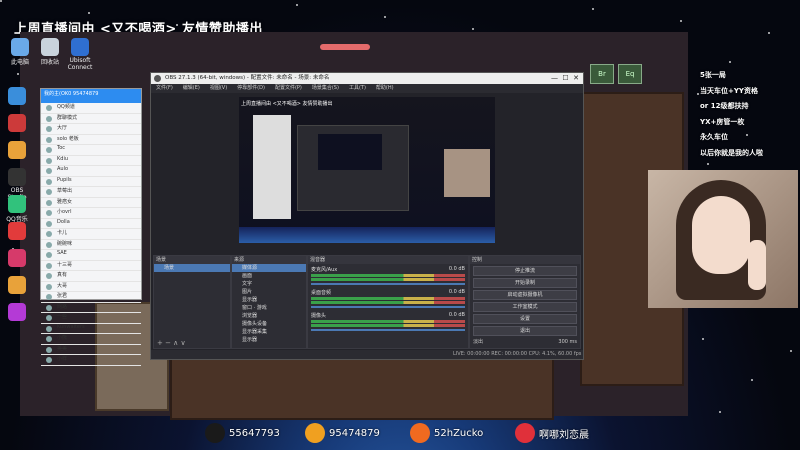 Image resolution: width=800 pixels, height=450 pixels. I want to click on list-item: QQ频道, so click(91, 108).